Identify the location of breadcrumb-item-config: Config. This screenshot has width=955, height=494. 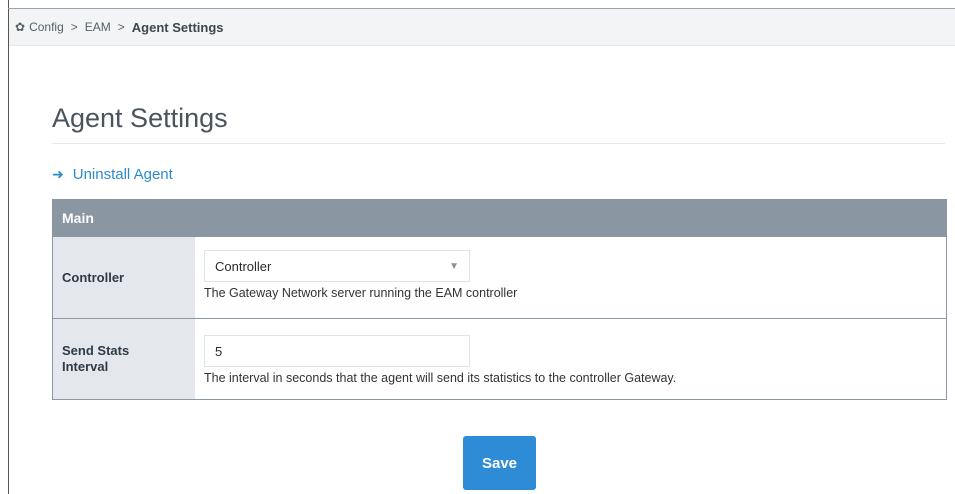
(46, 27).